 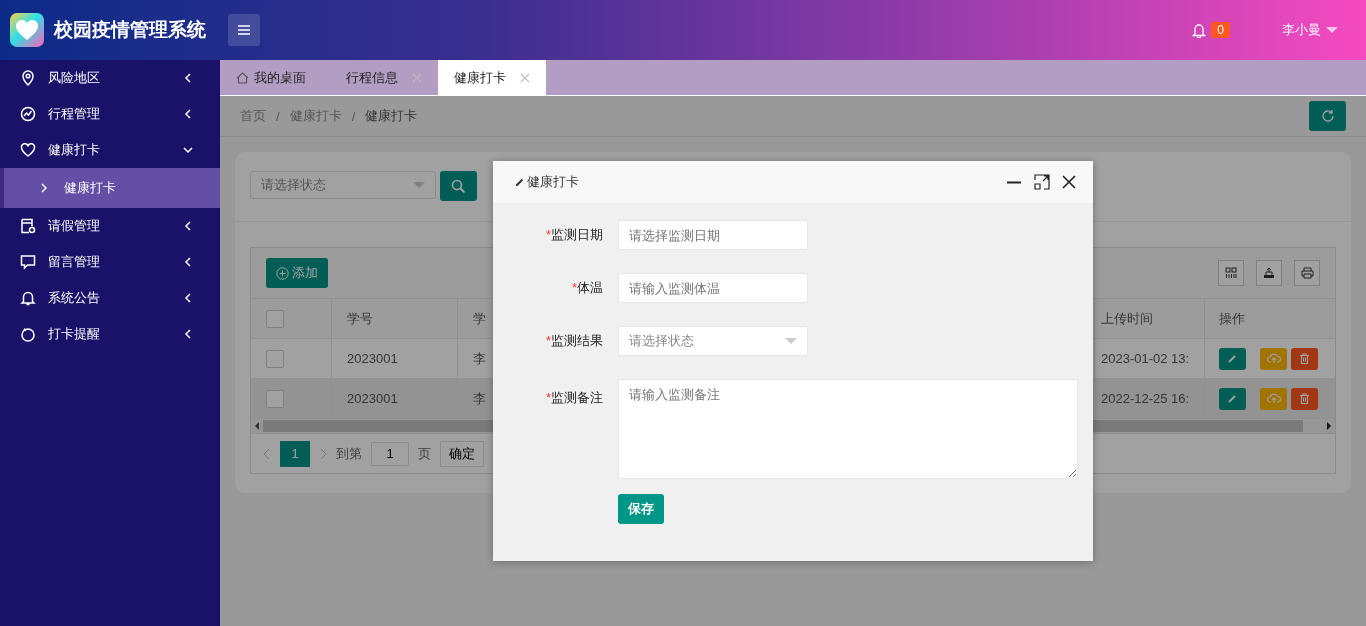 What do you see at coordinates (391, 116) in the screenshot?
I see `breadcrumb-item: 健康打卡` at bounding box center [391, 116].